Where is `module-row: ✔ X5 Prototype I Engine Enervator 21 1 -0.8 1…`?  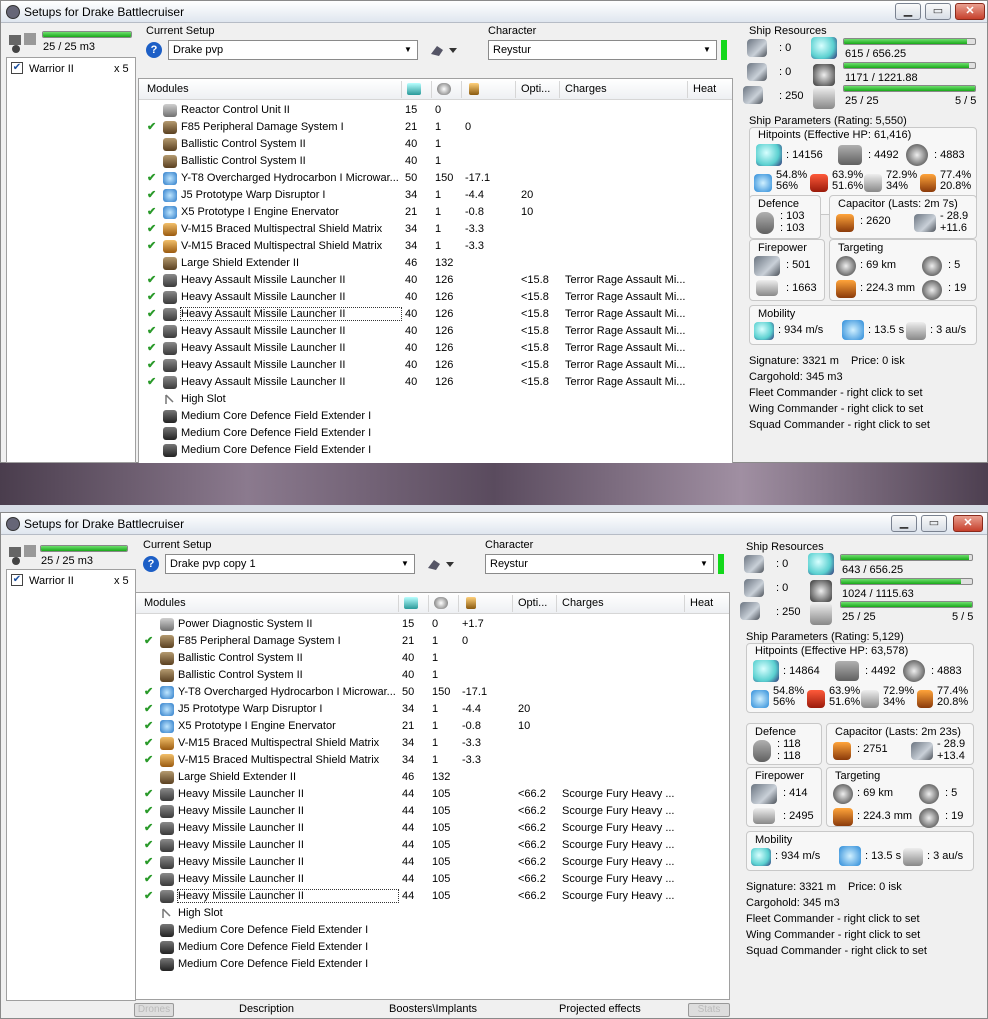 module-row: ✔ X5 Prototype I Engine Enervator 21 1 -0.8 1… is located at coordinates (432, 726).